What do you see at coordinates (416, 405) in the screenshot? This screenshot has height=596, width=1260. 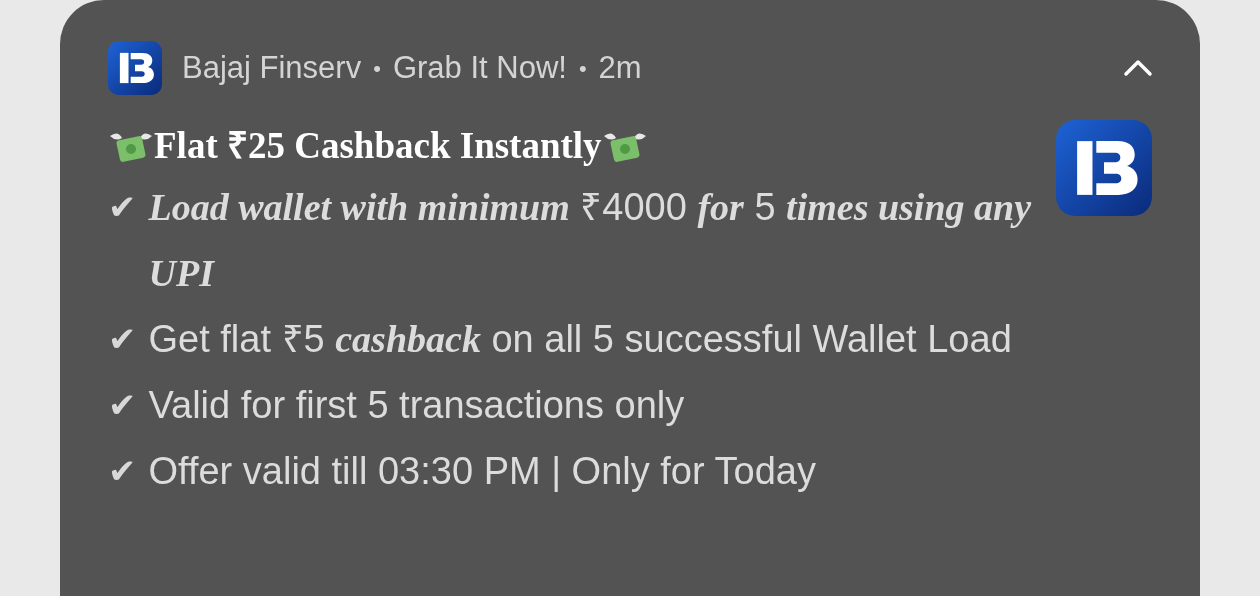 I see `offer-detail: Valid for first 5 transactions only` at bounding box center [416, 405].